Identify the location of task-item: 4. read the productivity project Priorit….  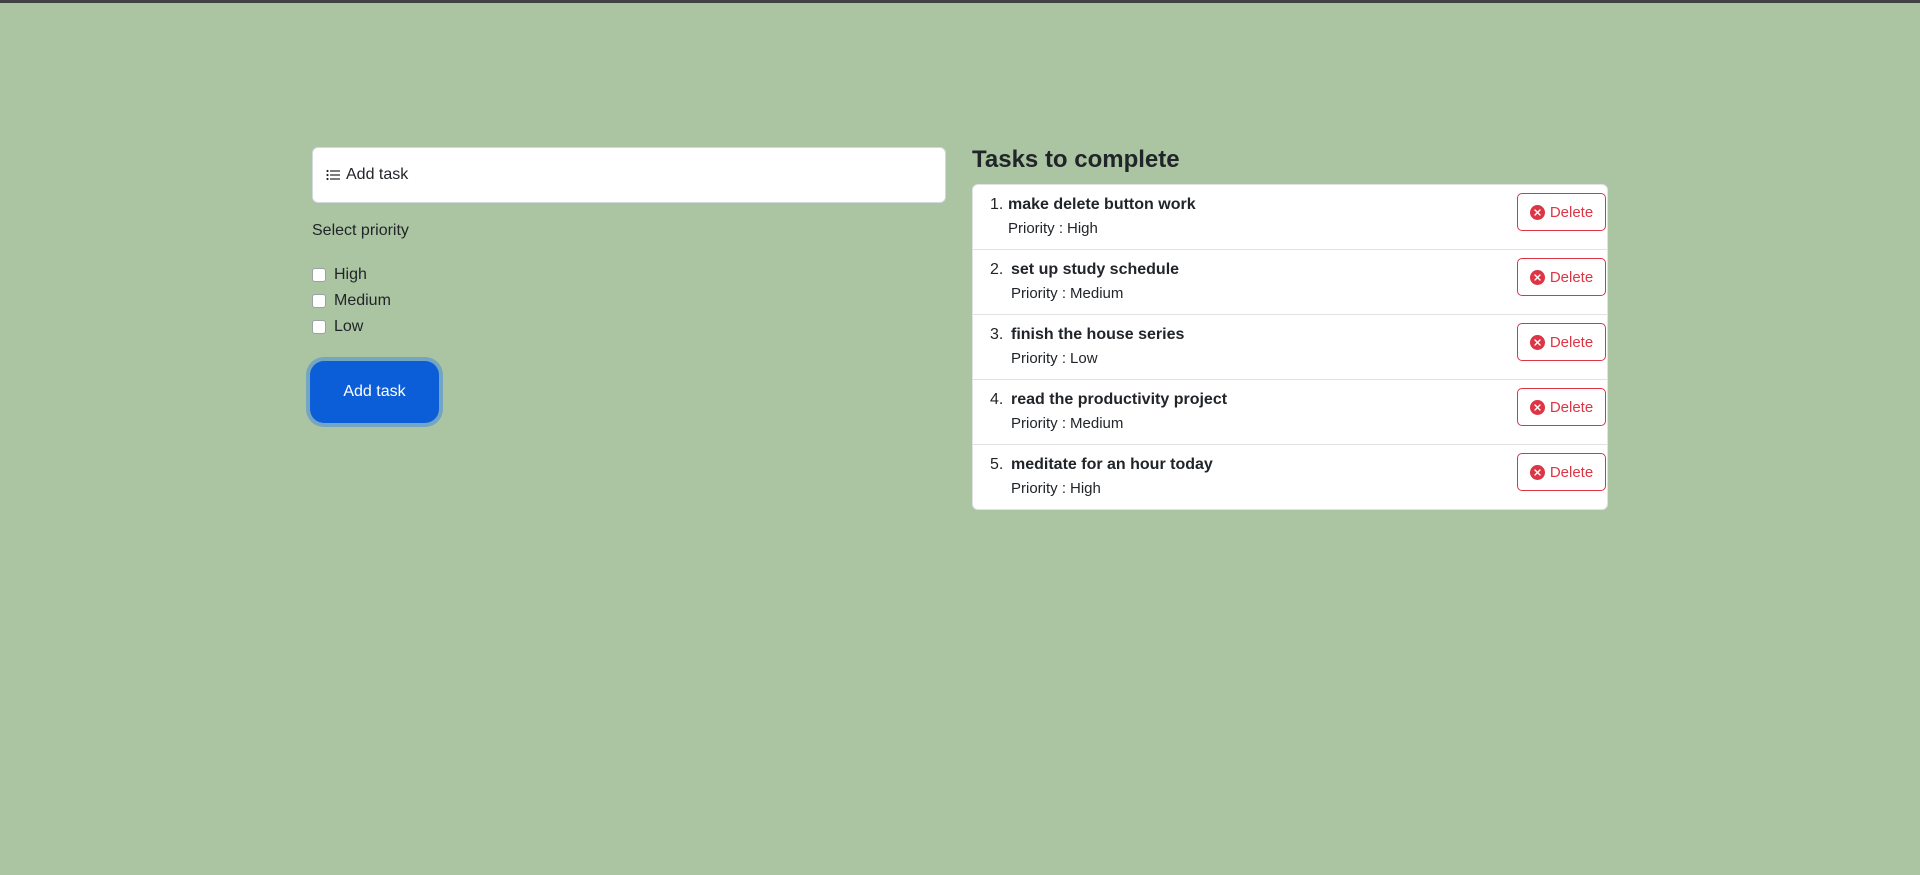
(1290, 412).